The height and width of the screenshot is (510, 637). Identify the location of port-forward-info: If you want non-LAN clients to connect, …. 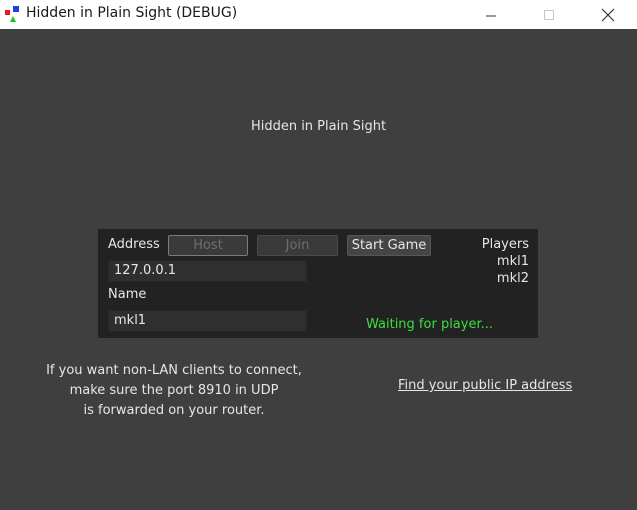
(174, 391).